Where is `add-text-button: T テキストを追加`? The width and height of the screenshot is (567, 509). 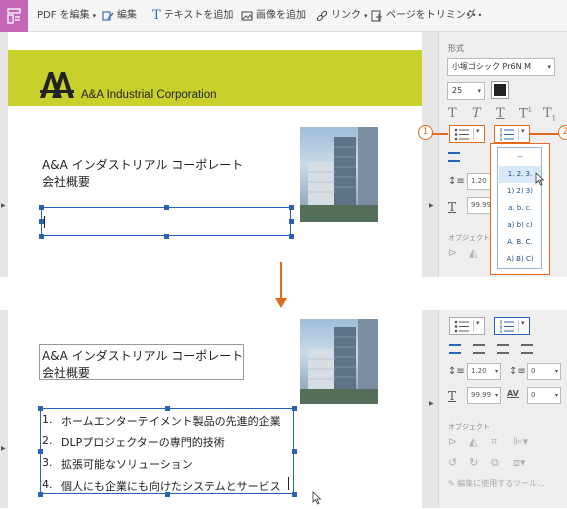
add-text-button: T テキストを追加 is located at coordinates (192, 16).